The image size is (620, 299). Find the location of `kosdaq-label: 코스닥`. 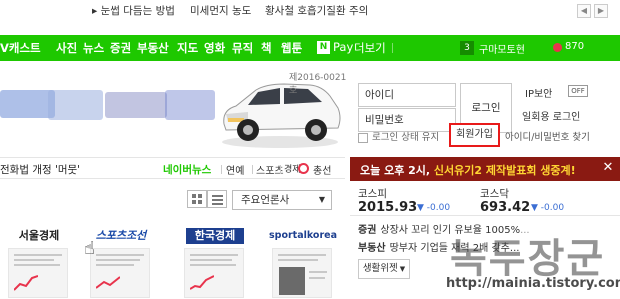

kosdaq-label: 코스닥 is located at coordinates (494, 194).